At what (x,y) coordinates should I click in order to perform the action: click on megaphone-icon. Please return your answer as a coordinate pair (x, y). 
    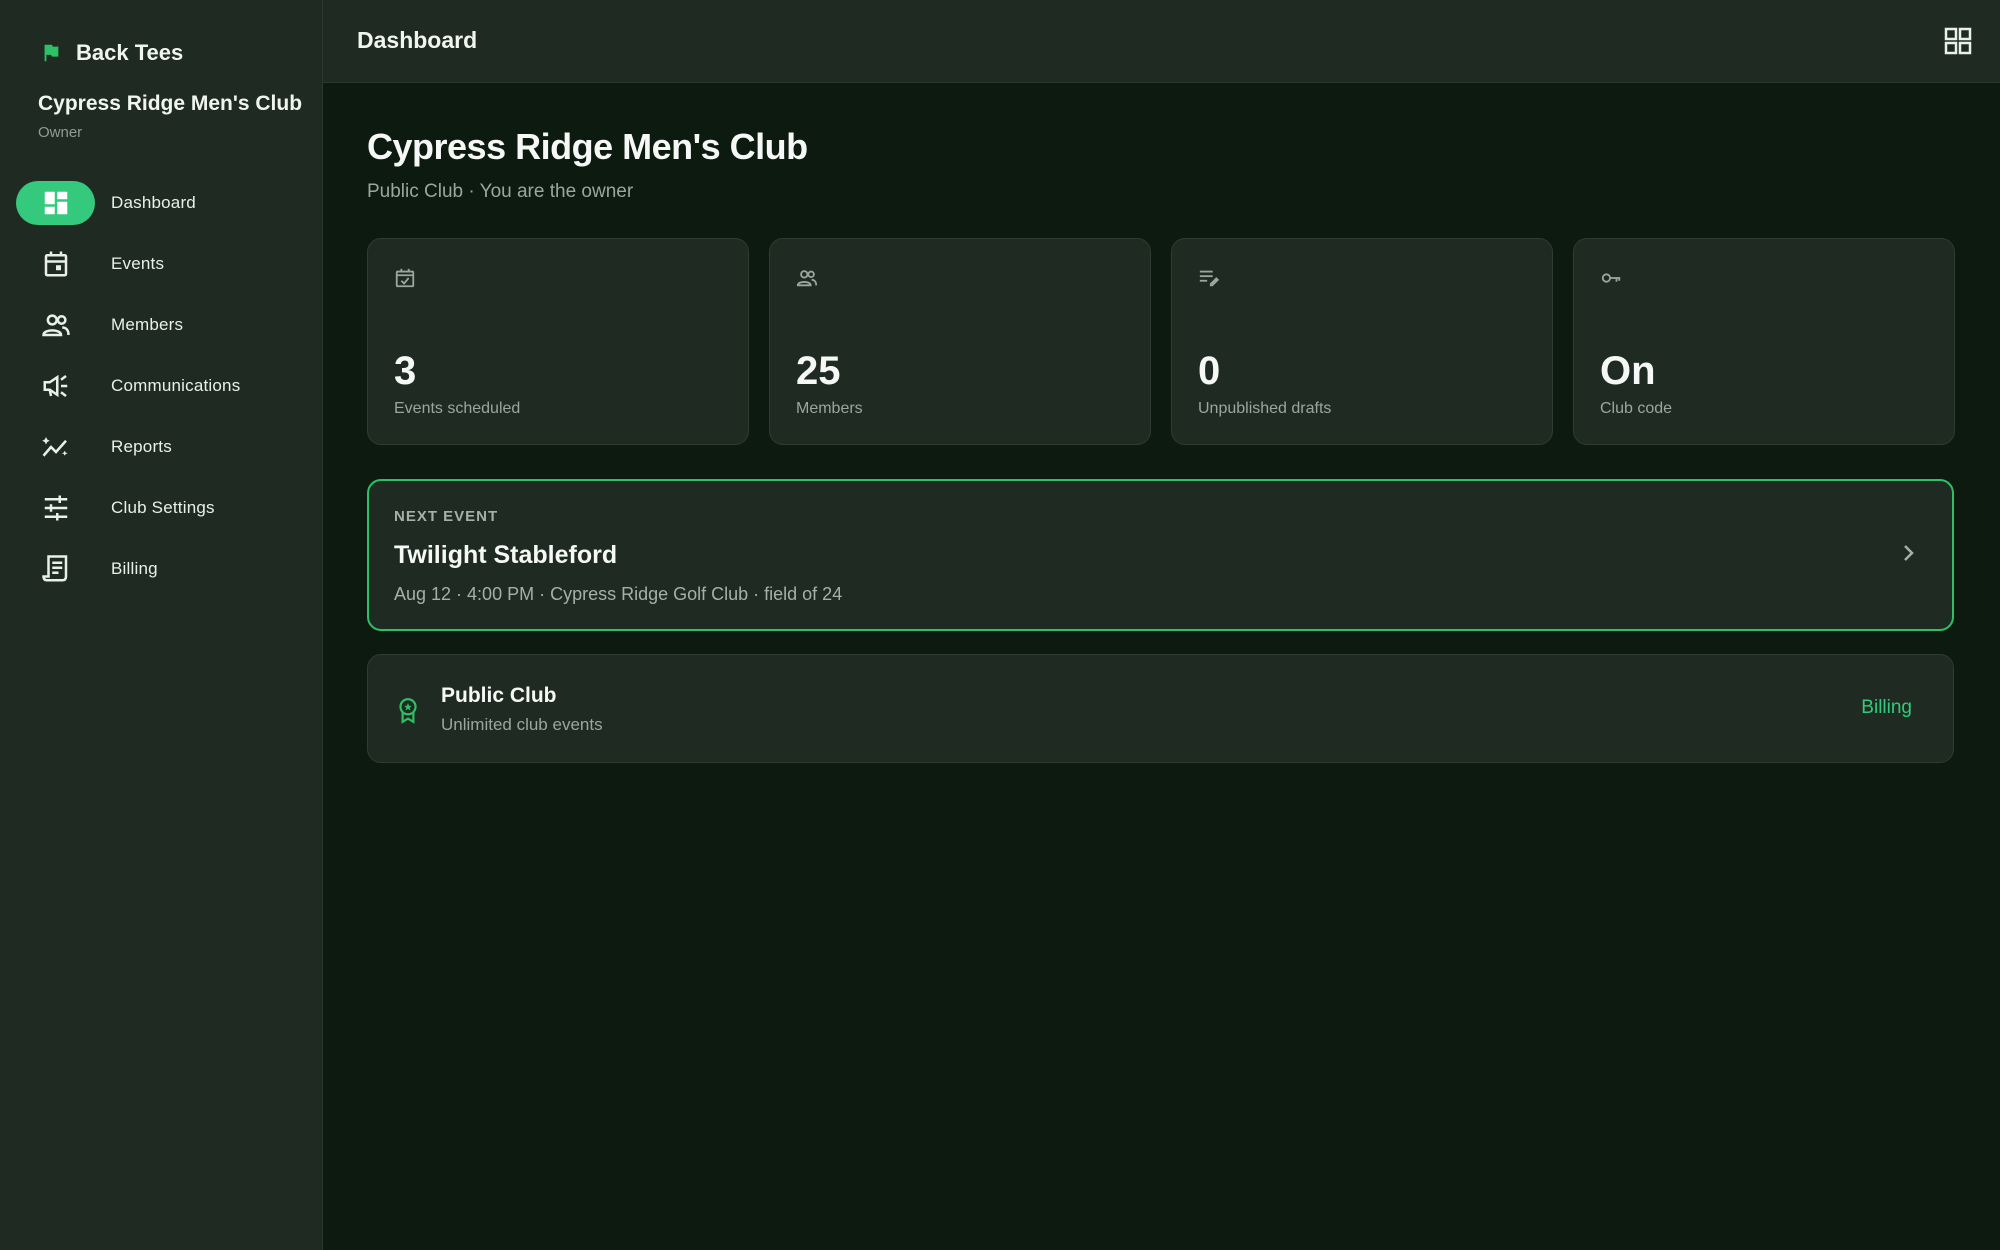
    Looking at the image, I should click on (55, 386).